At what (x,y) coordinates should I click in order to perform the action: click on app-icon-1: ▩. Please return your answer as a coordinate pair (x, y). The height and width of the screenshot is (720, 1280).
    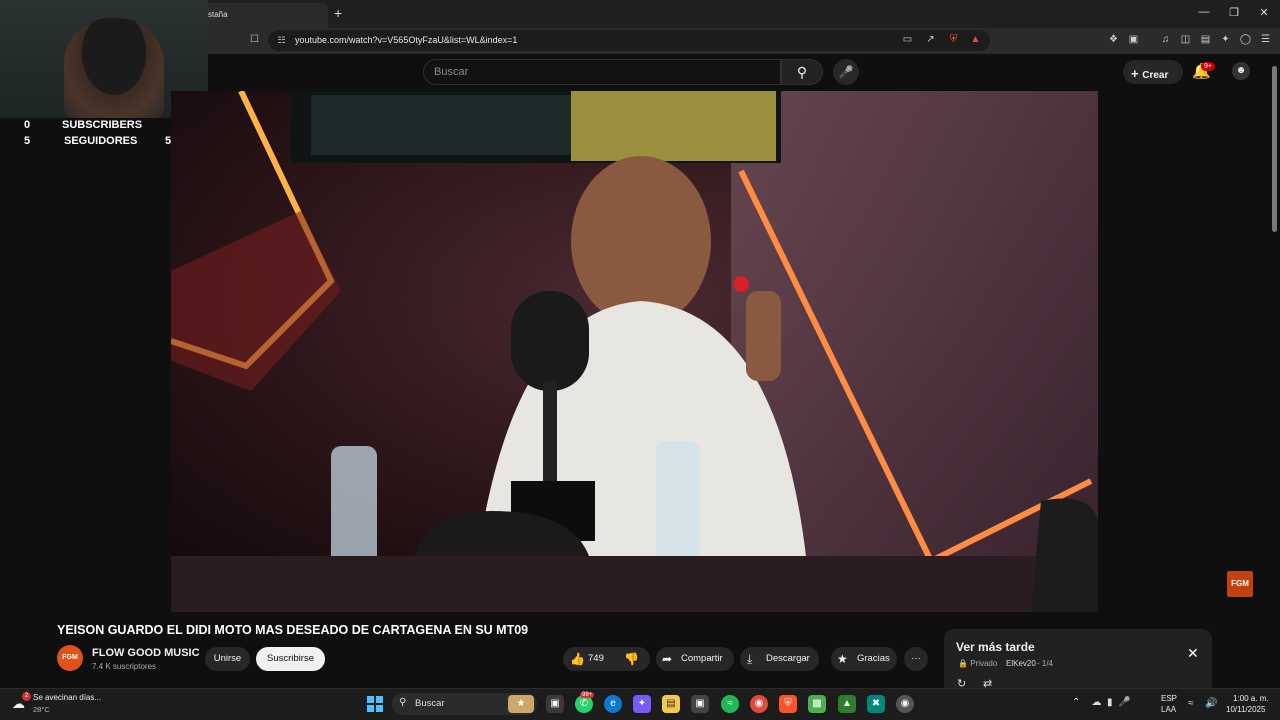
    Looking at the image, I should click on (817, 704).